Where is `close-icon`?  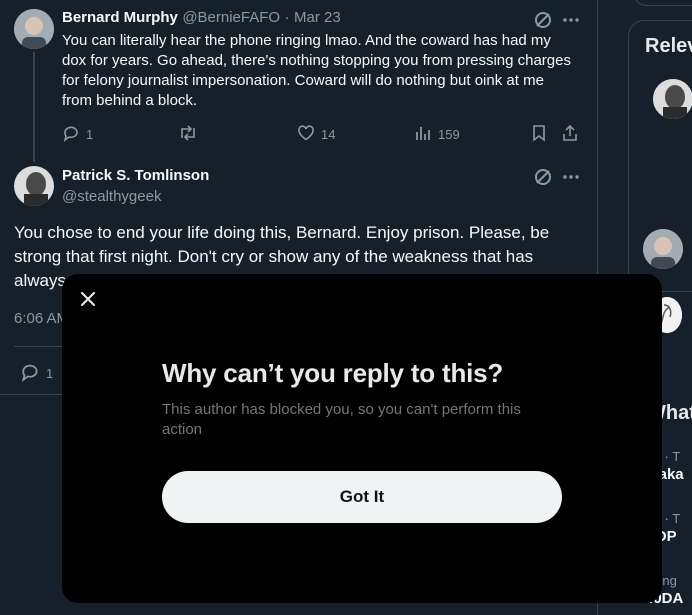
close-icon is located at coordinates (88, 301).